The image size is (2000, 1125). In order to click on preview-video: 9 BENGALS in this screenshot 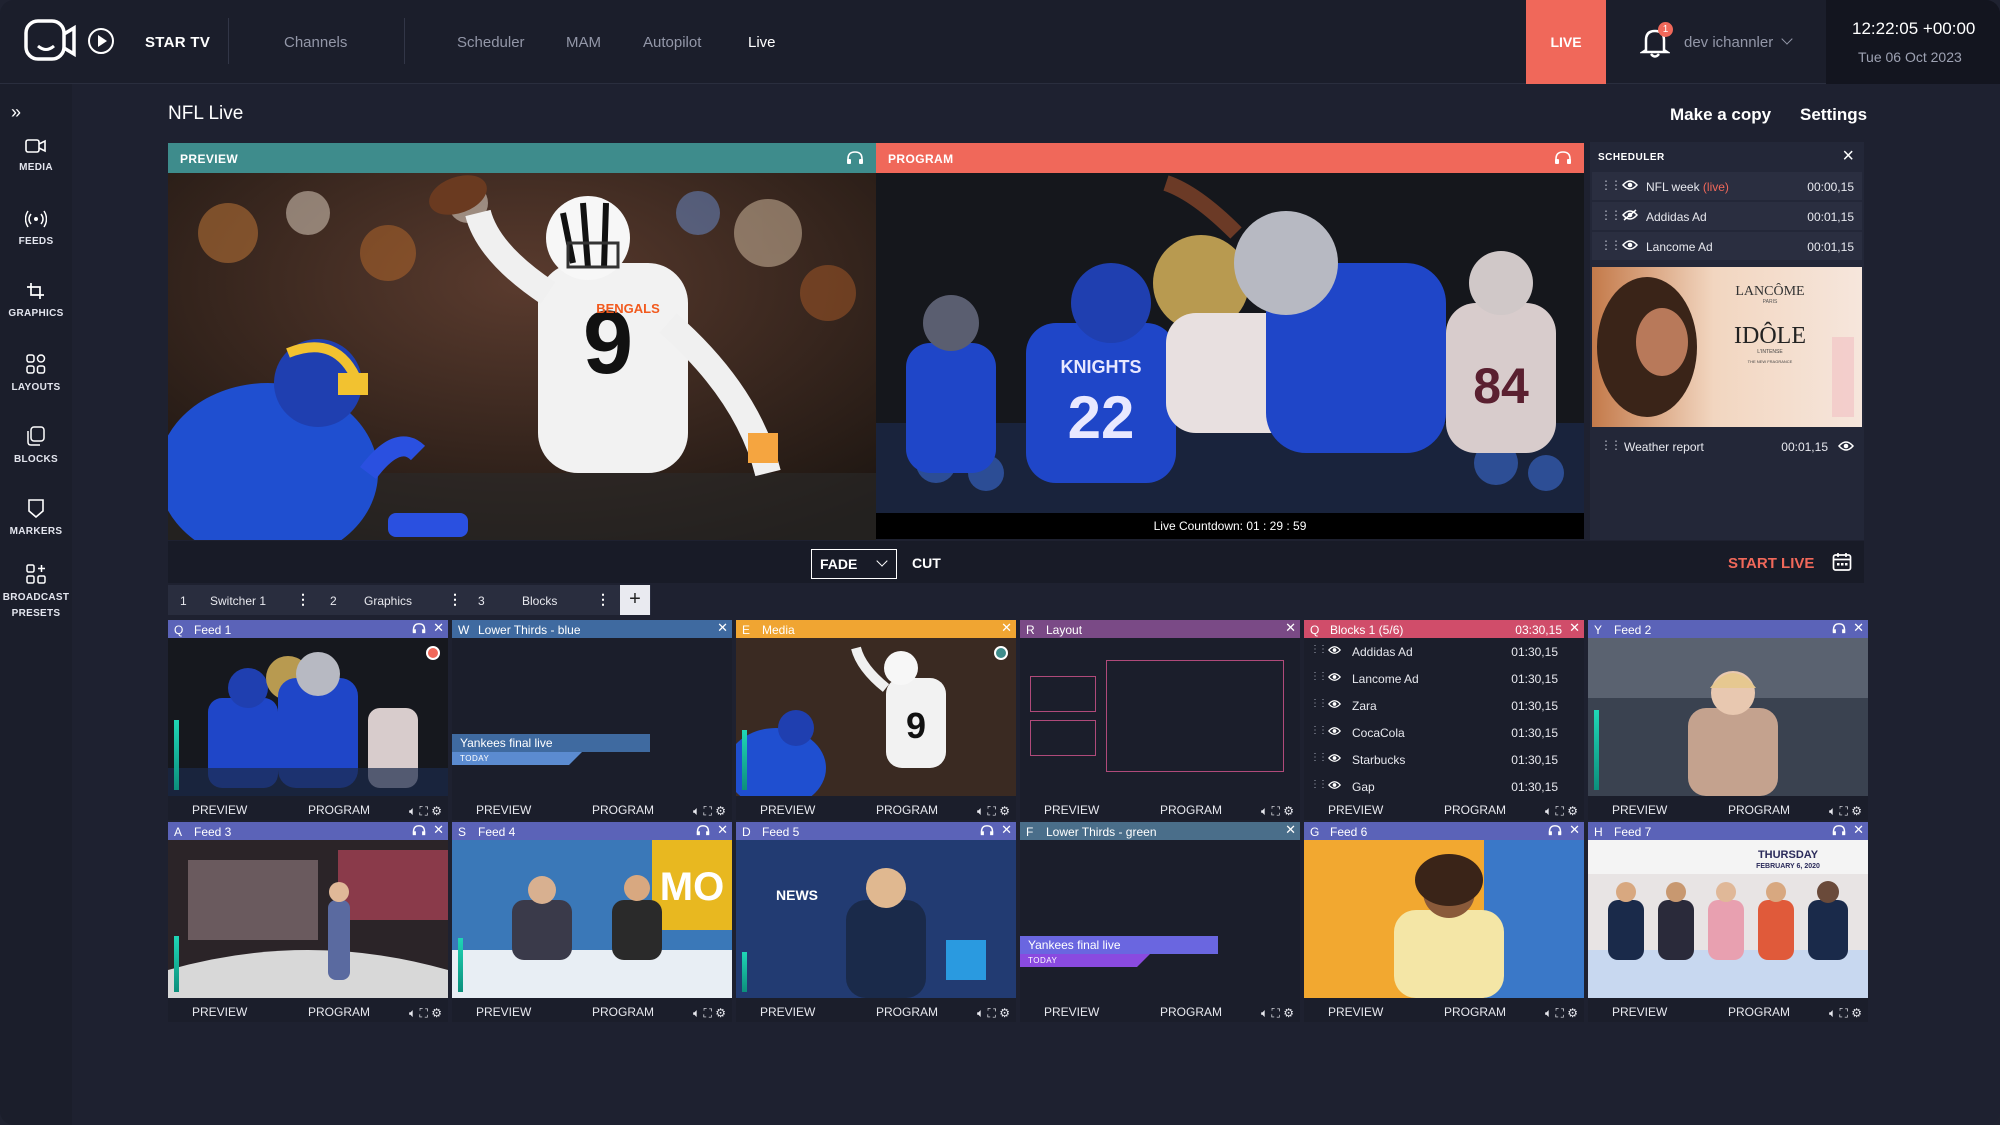, I will do `click(522, 356)`.